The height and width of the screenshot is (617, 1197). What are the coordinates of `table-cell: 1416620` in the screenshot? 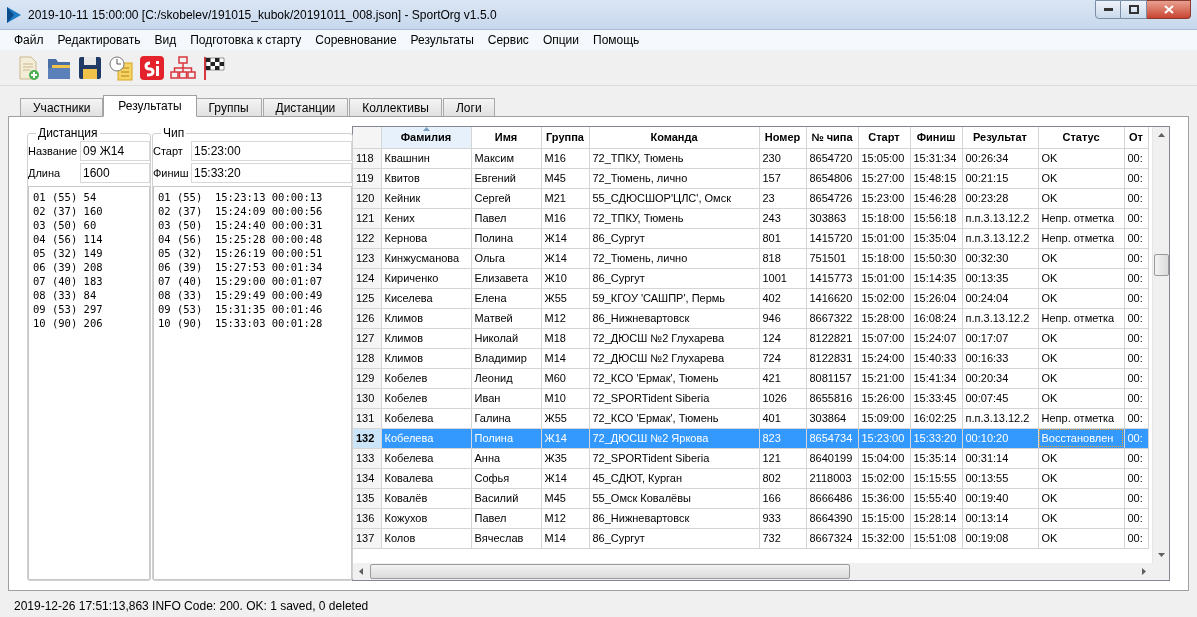 It's located at (832, 298).